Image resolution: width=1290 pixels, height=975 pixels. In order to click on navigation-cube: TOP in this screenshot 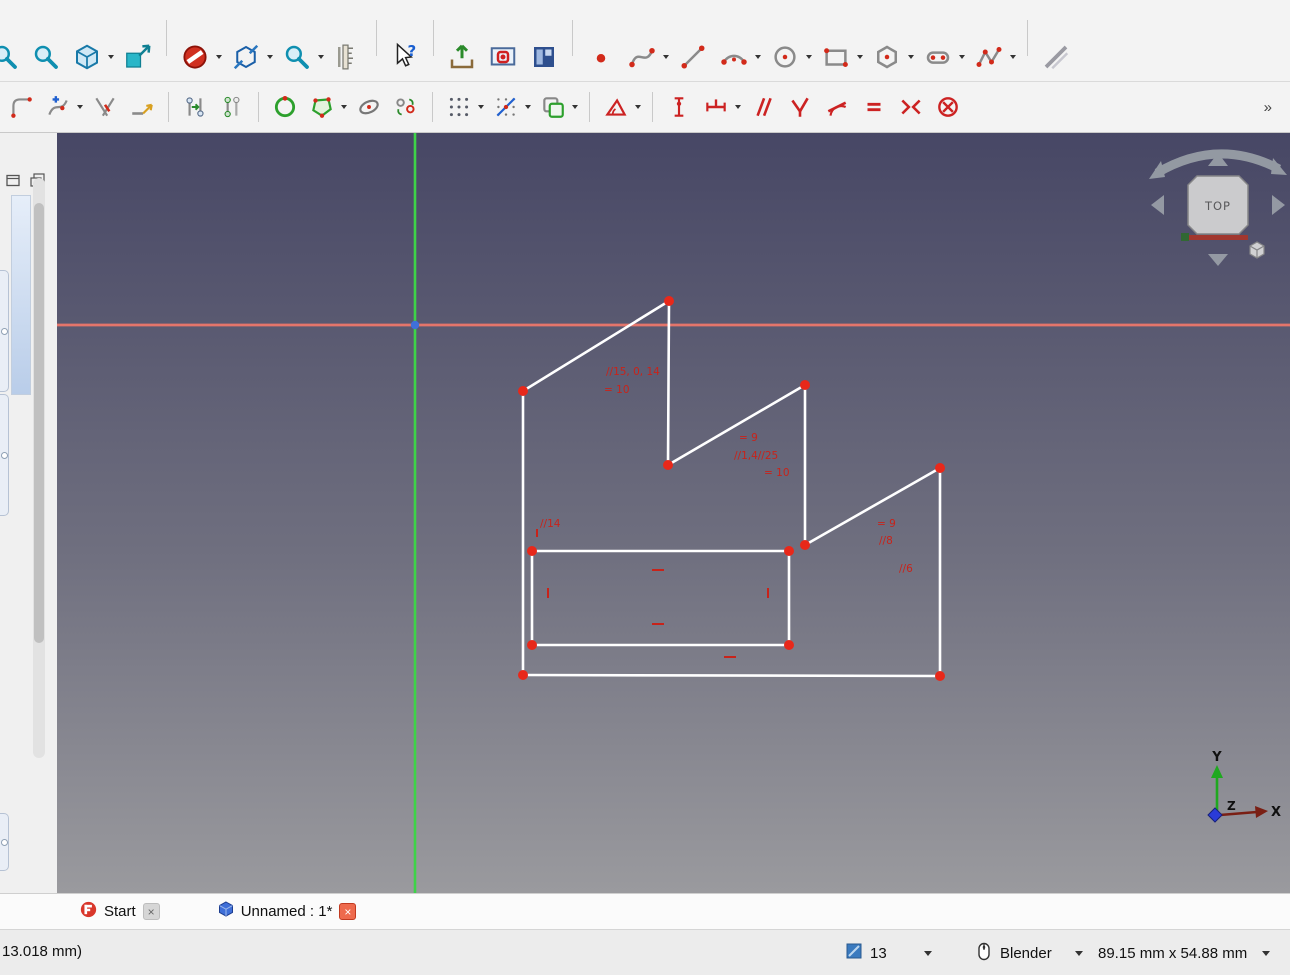, I will do `click(1218, 207)`.